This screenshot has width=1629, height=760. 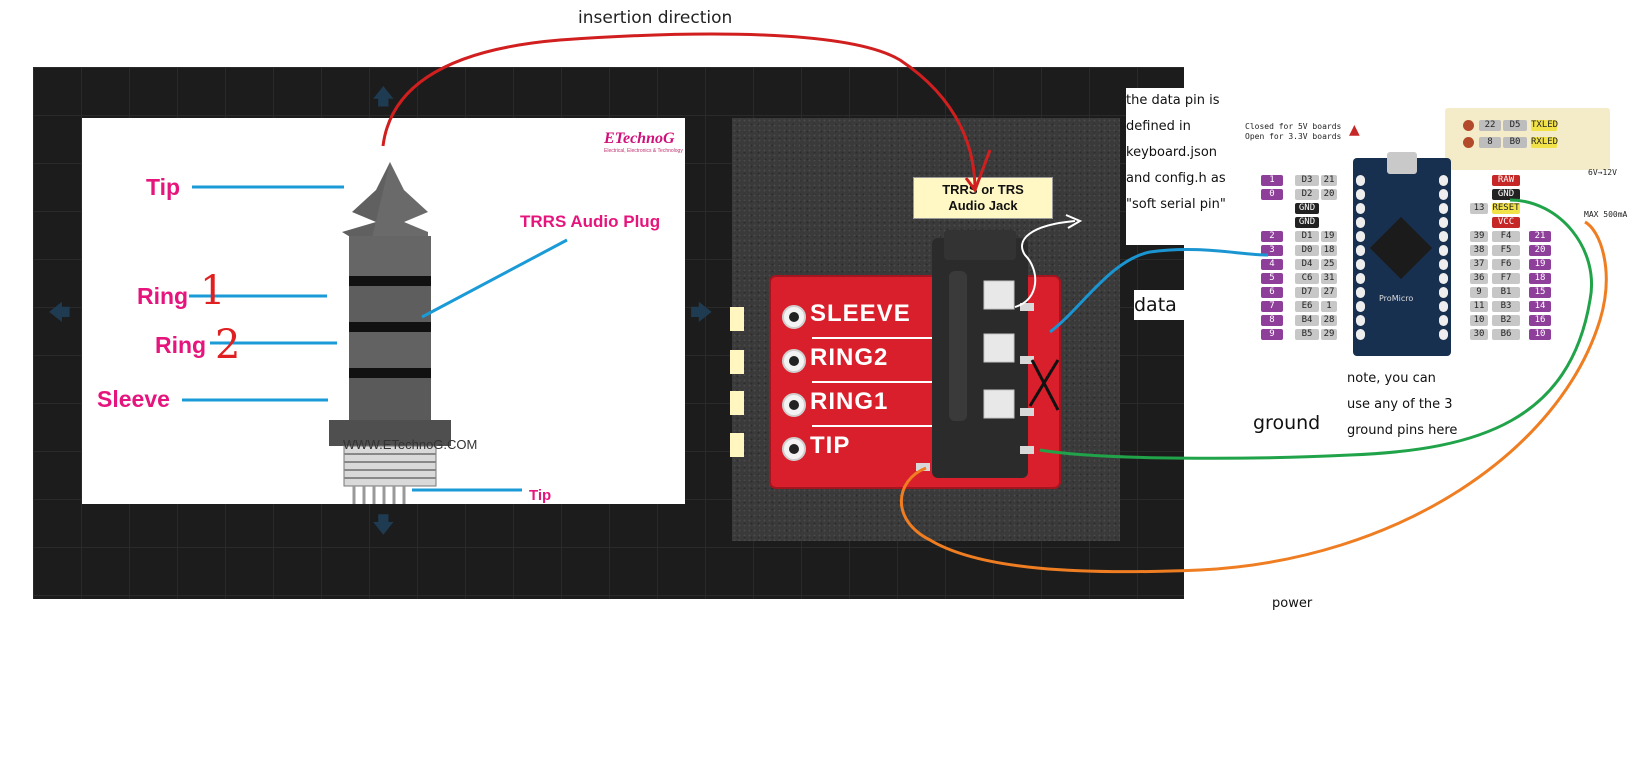 I want to click on cross-mark, so click(x=1044, y=385).